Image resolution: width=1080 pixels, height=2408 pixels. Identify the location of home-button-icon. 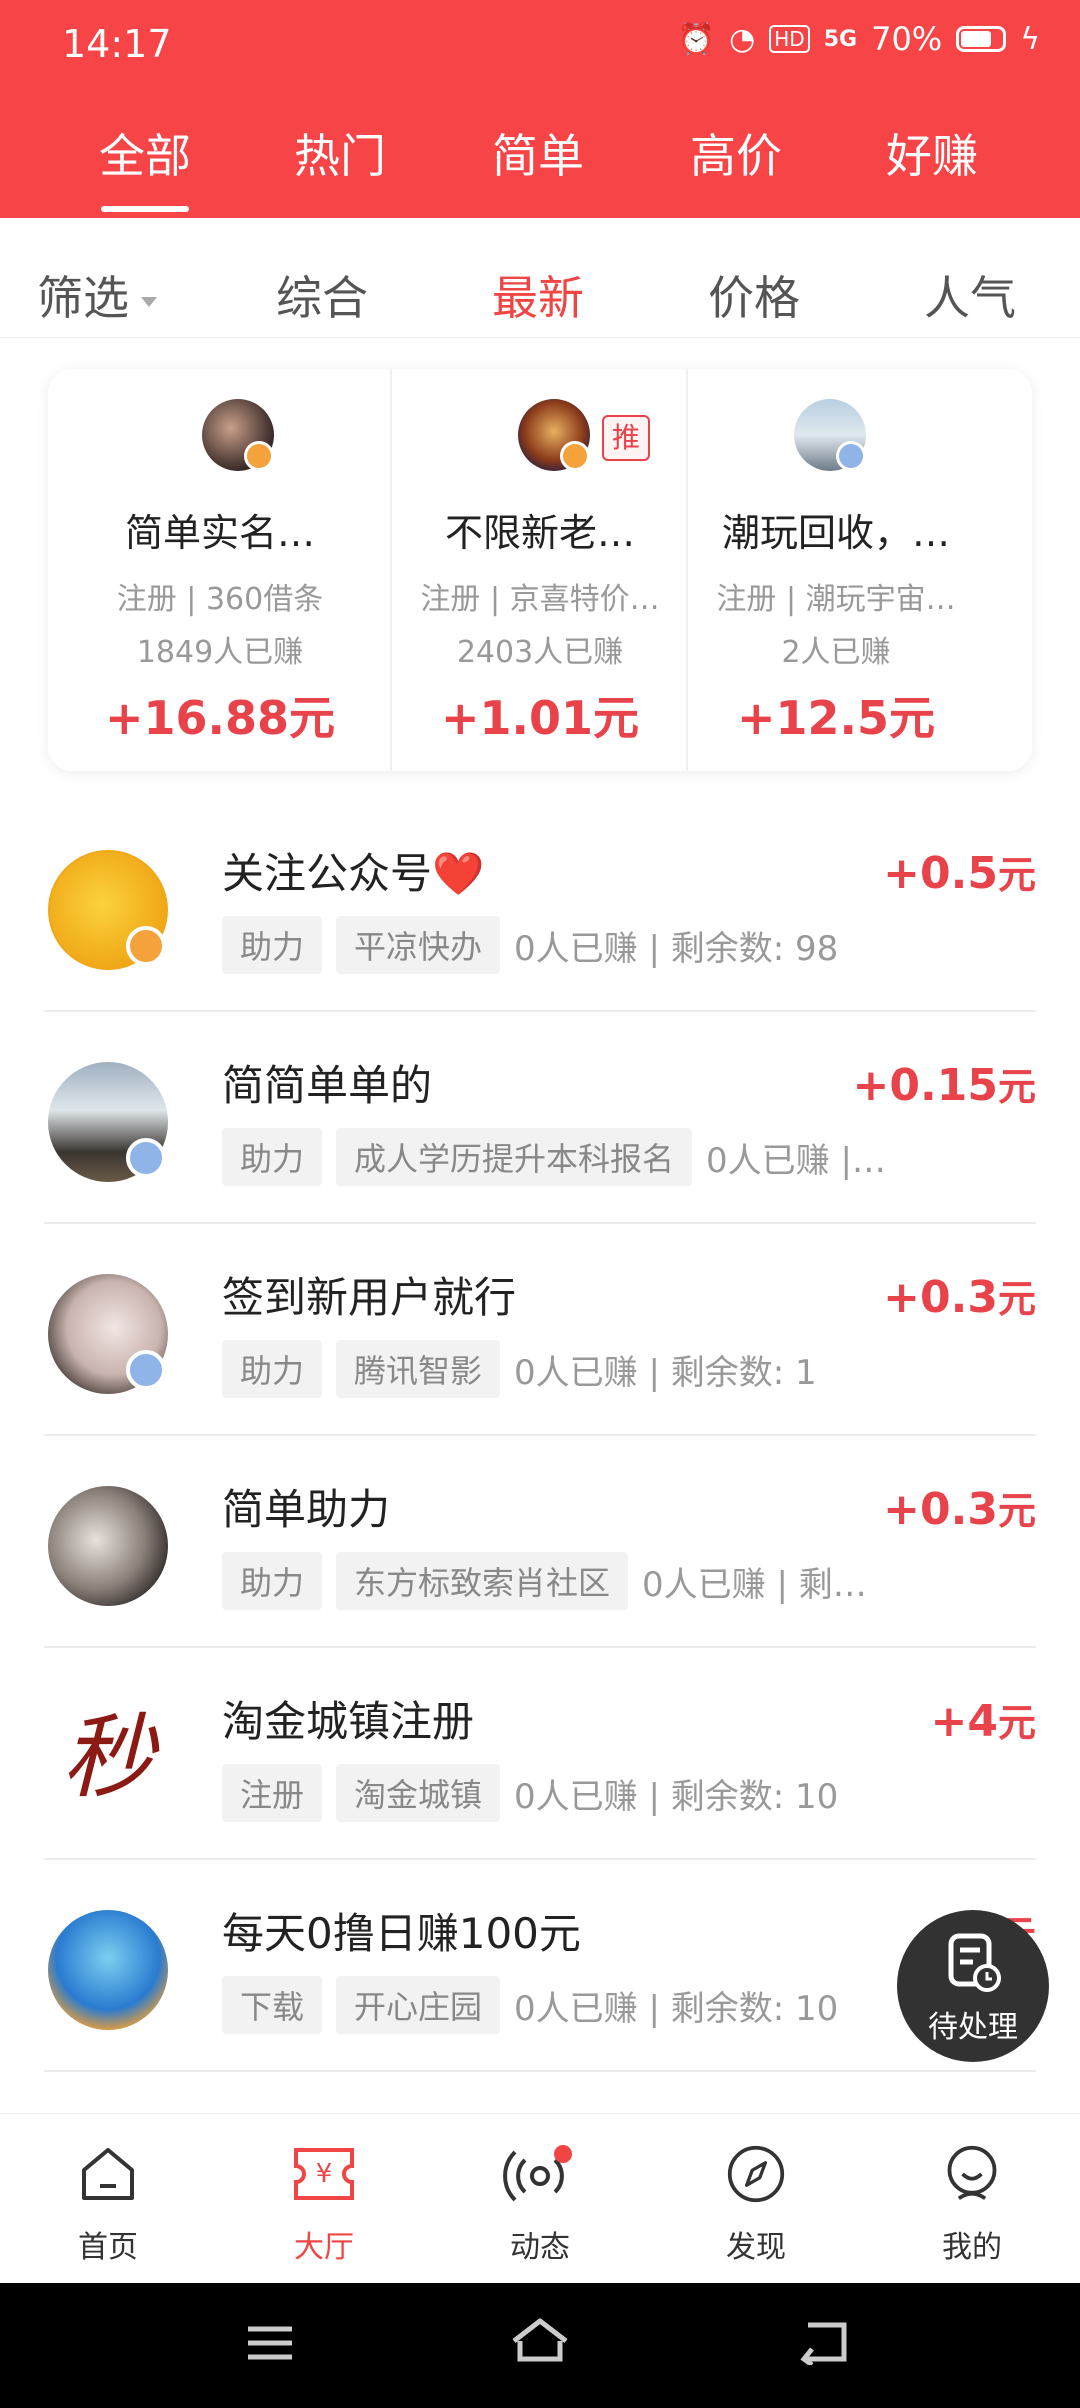
(540, 2342).